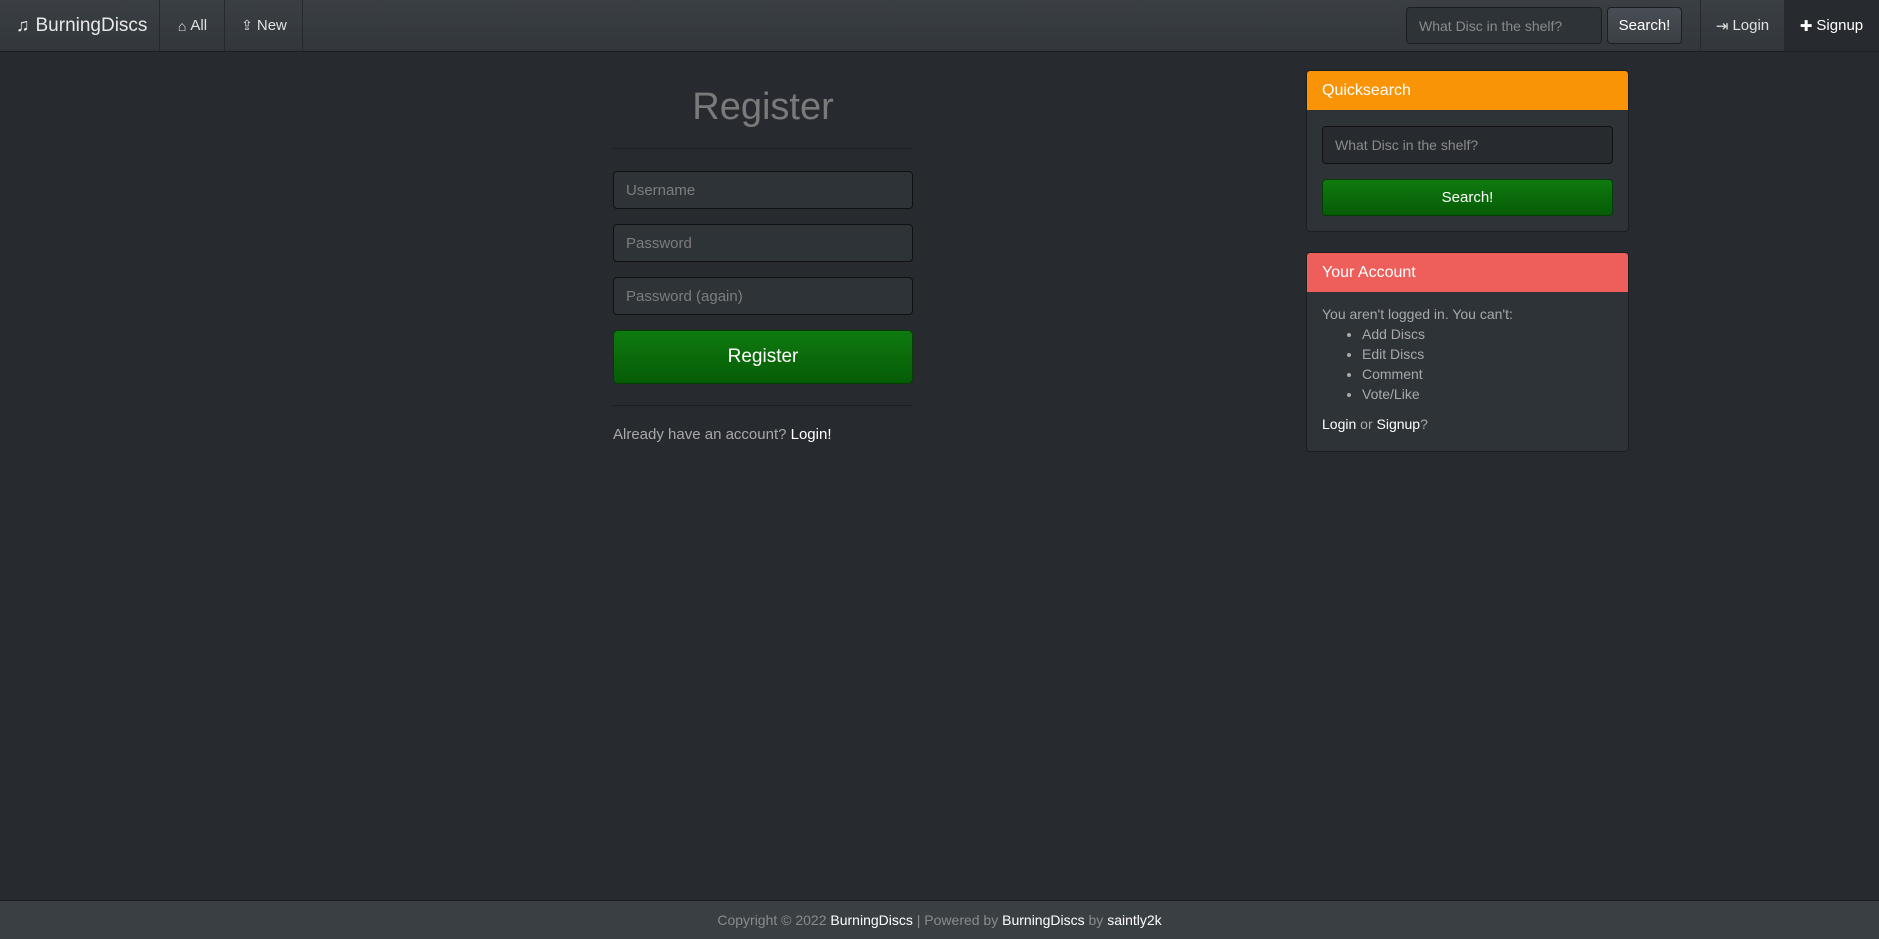  I want to click on nav-all-label: All, so click(199, 25).